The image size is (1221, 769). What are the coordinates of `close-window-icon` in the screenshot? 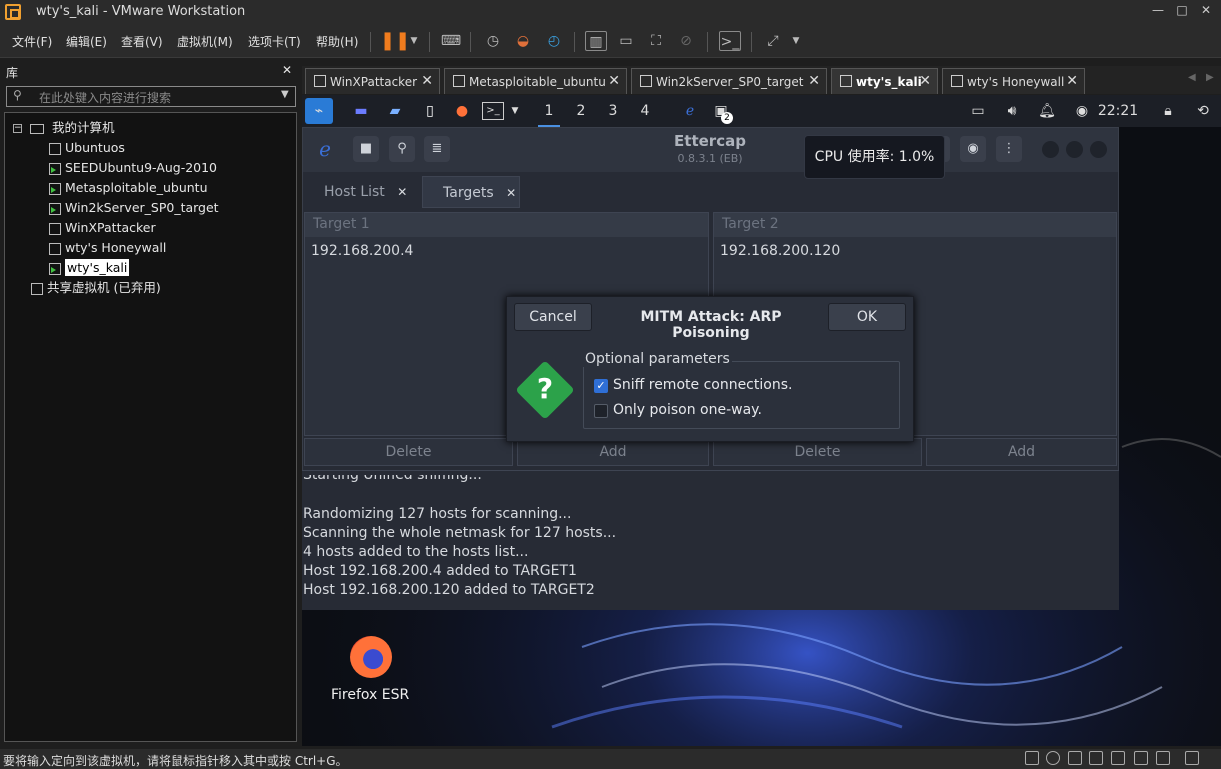 It's located at (1098, 149).